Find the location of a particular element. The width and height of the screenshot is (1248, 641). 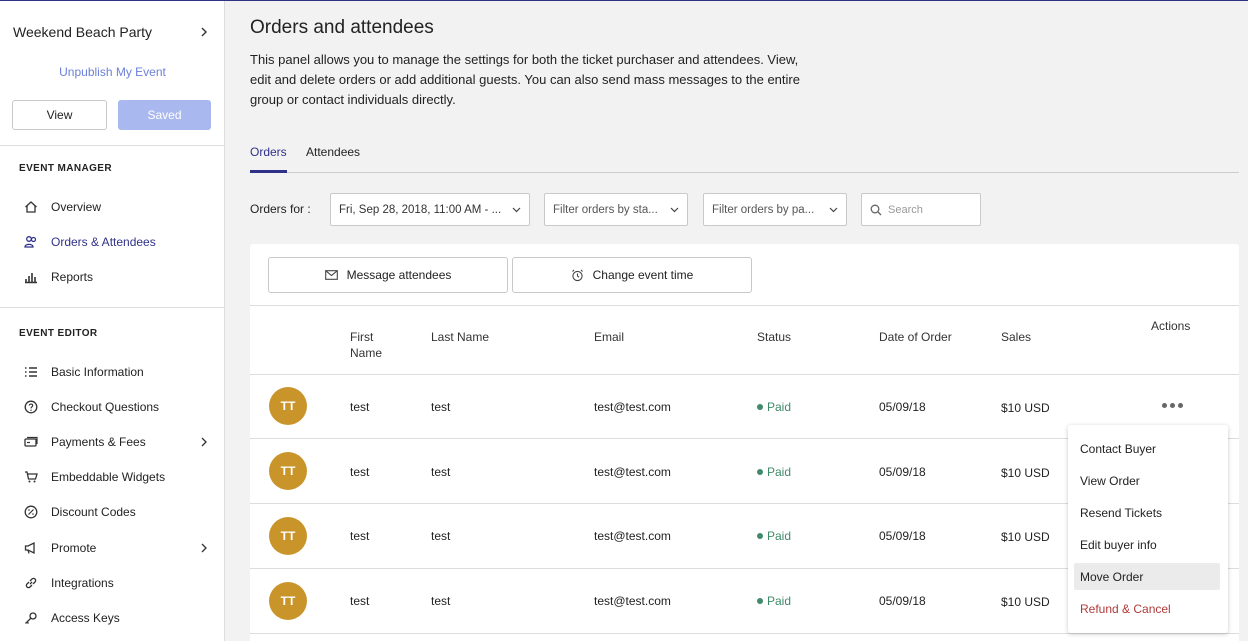

unpublish-link: Unpublish My Event is located at coordinates (112, 72).